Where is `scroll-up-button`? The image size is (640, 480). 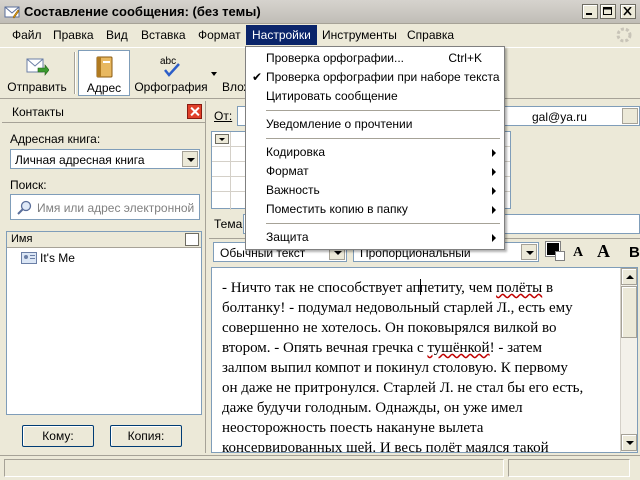
scroll-up-button is located at coordinates (629, 276).